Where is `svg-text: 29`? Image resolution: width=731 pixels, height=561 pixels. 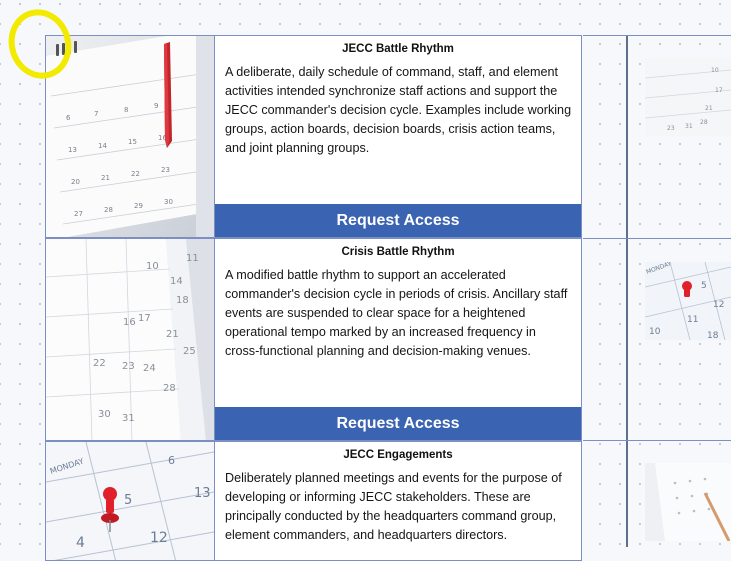
svg-text: 29 is located at coordinates (138, 206).